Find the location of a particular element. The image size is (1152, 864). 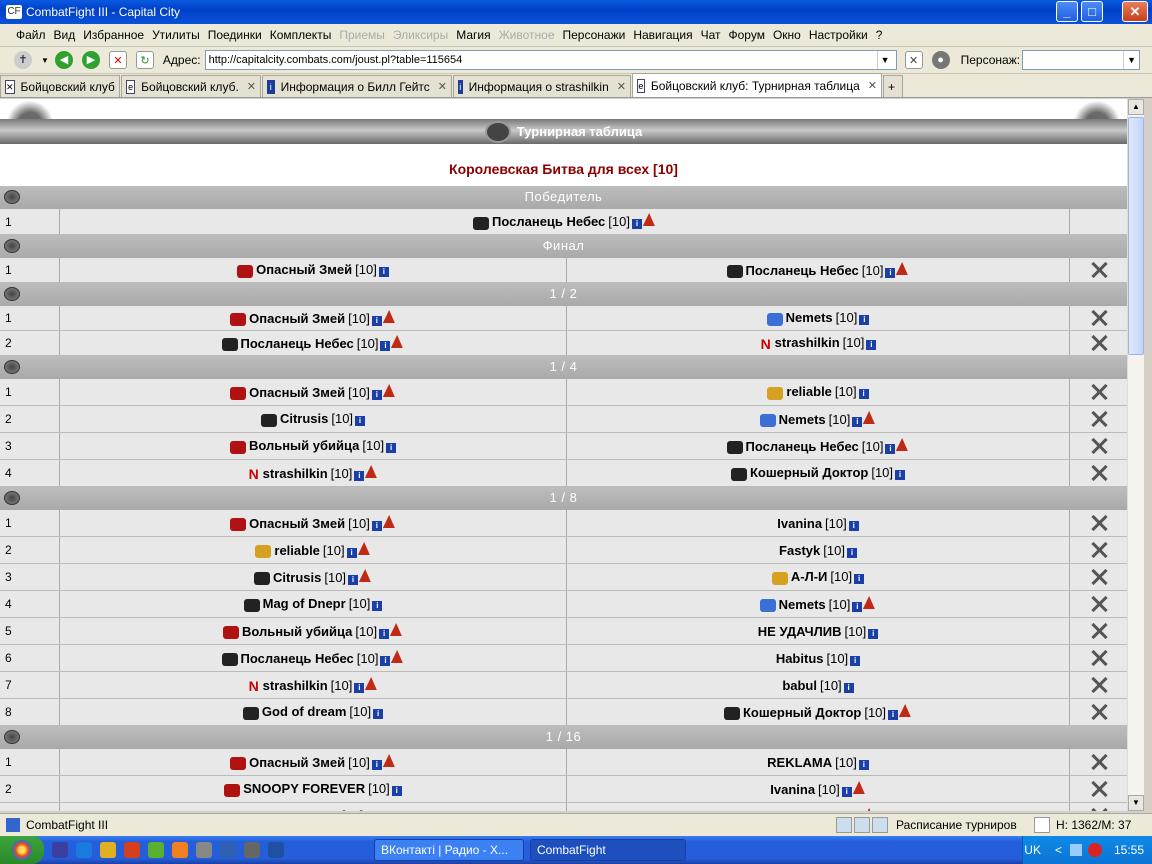

tab-1: e Бойцовский клуб. ✕ is located at coordinates (191, 86).